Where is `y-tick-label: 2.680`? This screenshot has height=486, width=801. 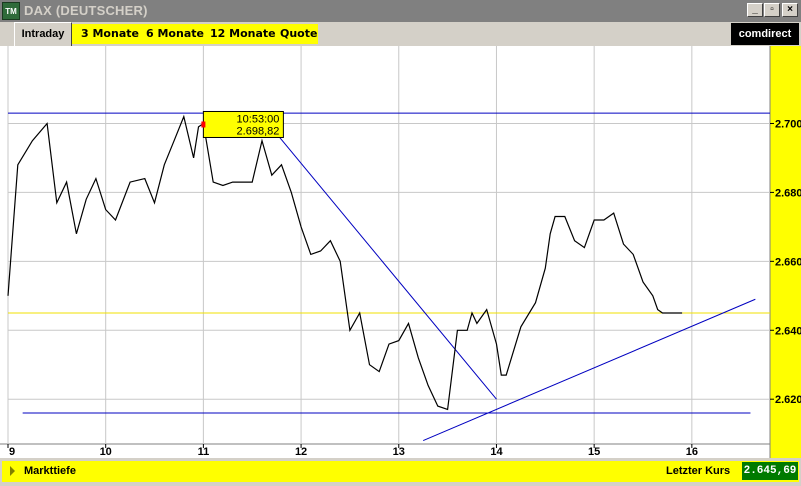 y-tick-label: 2.680 is located at coordinates (788, 193).